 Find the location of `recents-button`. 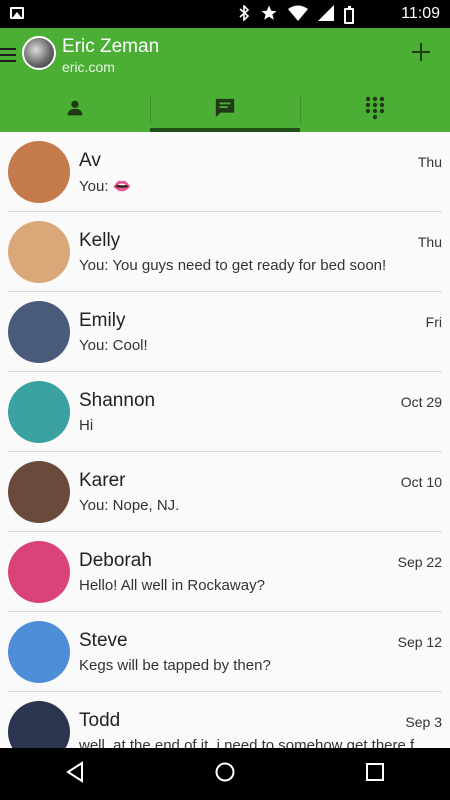

recents-button is located at coordinates (375, 774).